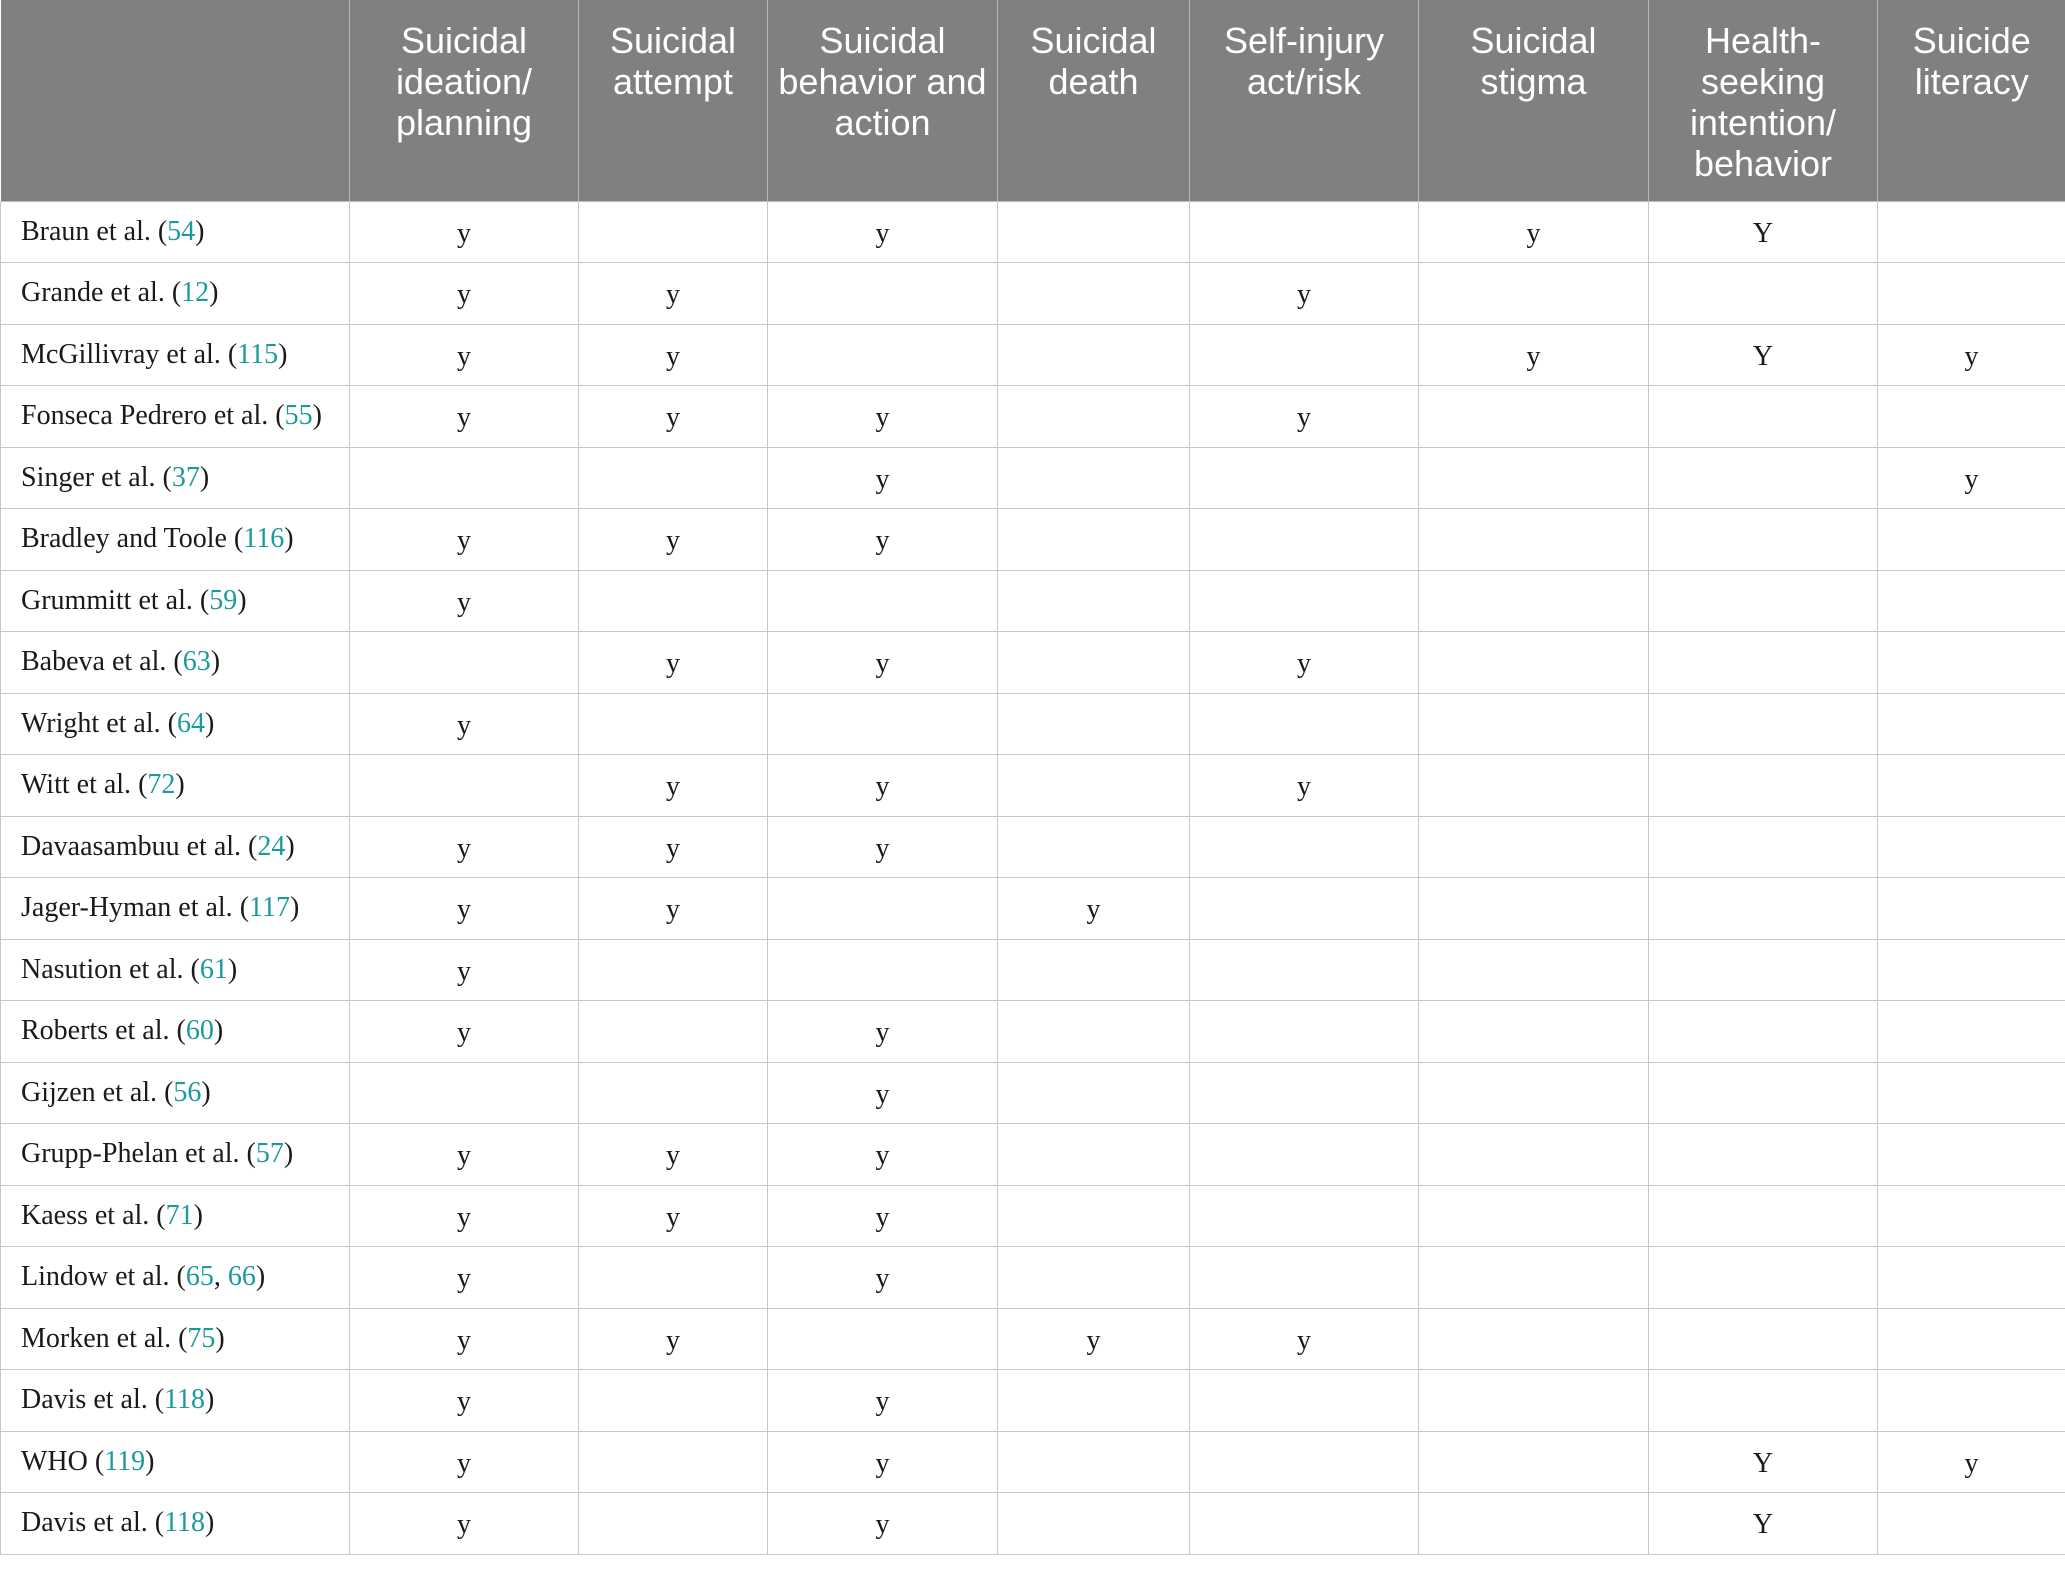 Image resolution: width=2065 pixels, height=1571 pixels. I want to click on study-name: Braun et al., so click(86, 231).